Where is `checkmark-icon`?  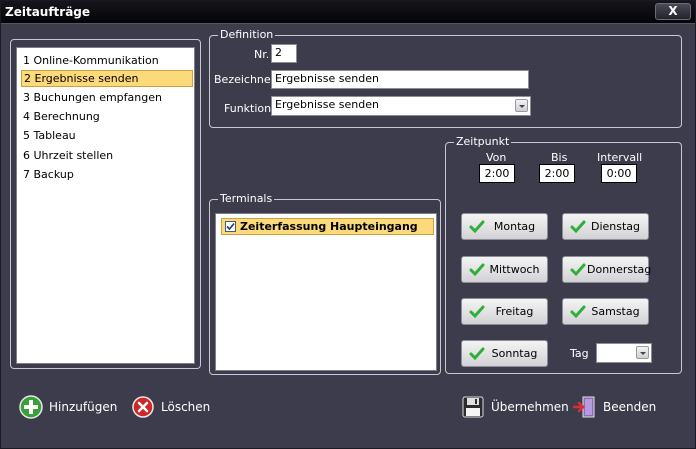
checkmark-icon is located at coordinates (230, 226).